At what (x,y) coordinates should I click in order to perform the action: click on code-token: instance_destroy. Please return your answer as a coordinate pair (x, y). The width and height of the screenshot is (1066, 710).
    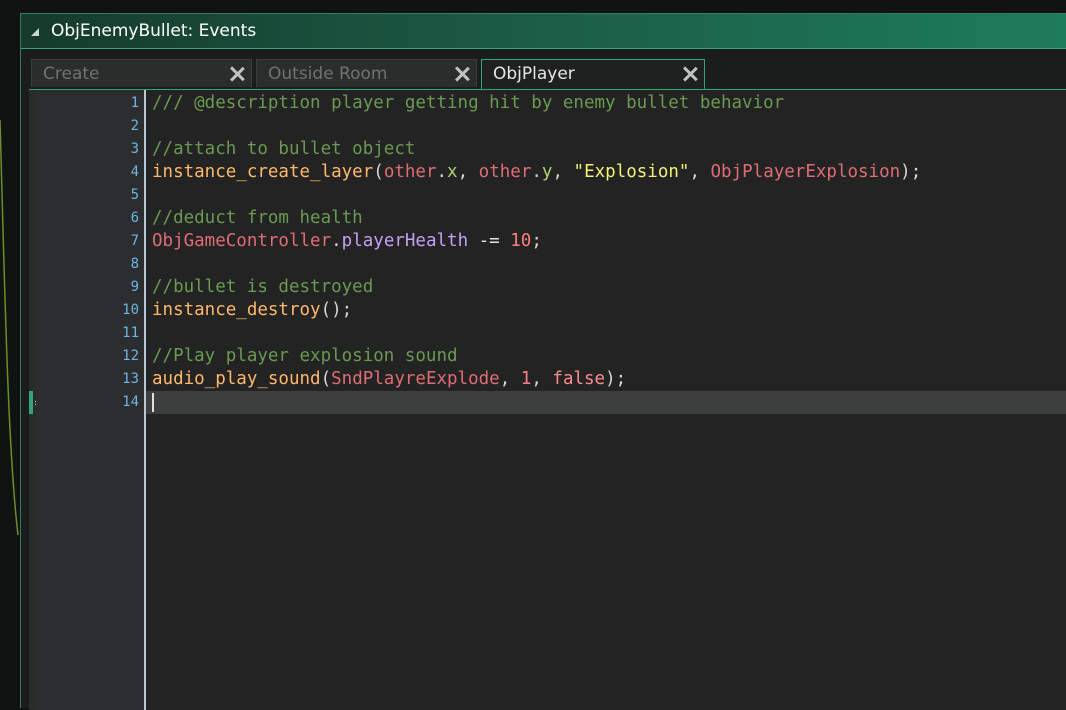
    Looking at the image, I should click on (236, 310).